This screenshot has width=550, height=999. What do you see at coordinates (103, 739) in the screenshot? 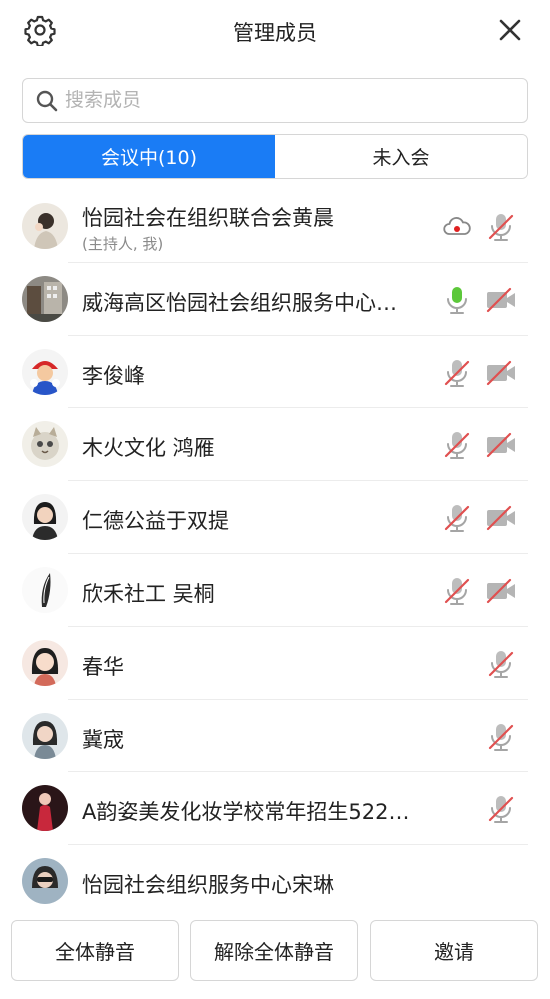
I see `member-name: 冀宬` at bounding box center [103, 739].